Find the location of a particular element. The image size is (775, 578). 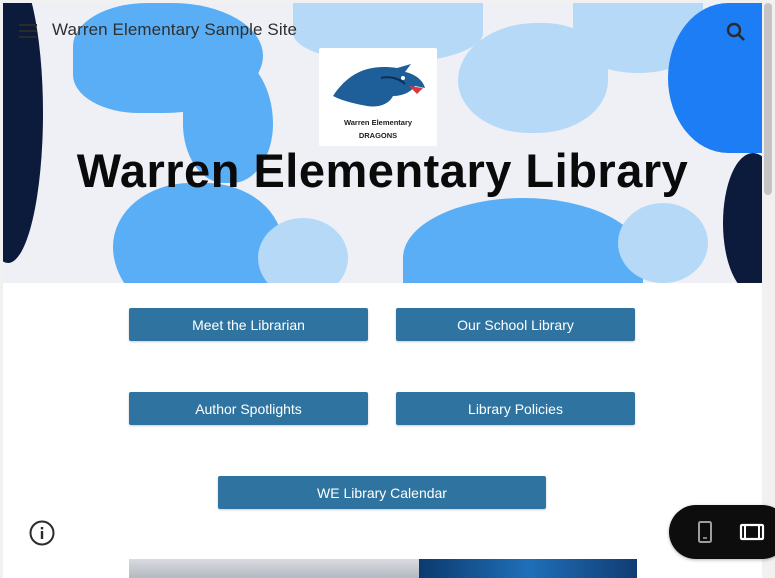

our-school-library-button: Our School Library is located at coordinates (515, 324).